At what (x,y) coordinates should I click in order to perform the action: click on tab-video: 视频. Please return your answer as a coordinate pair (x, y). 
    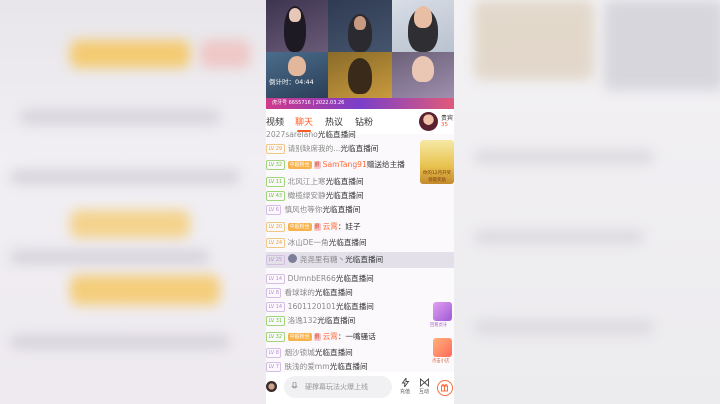
    Looking at the image, I should click on (275, 121).